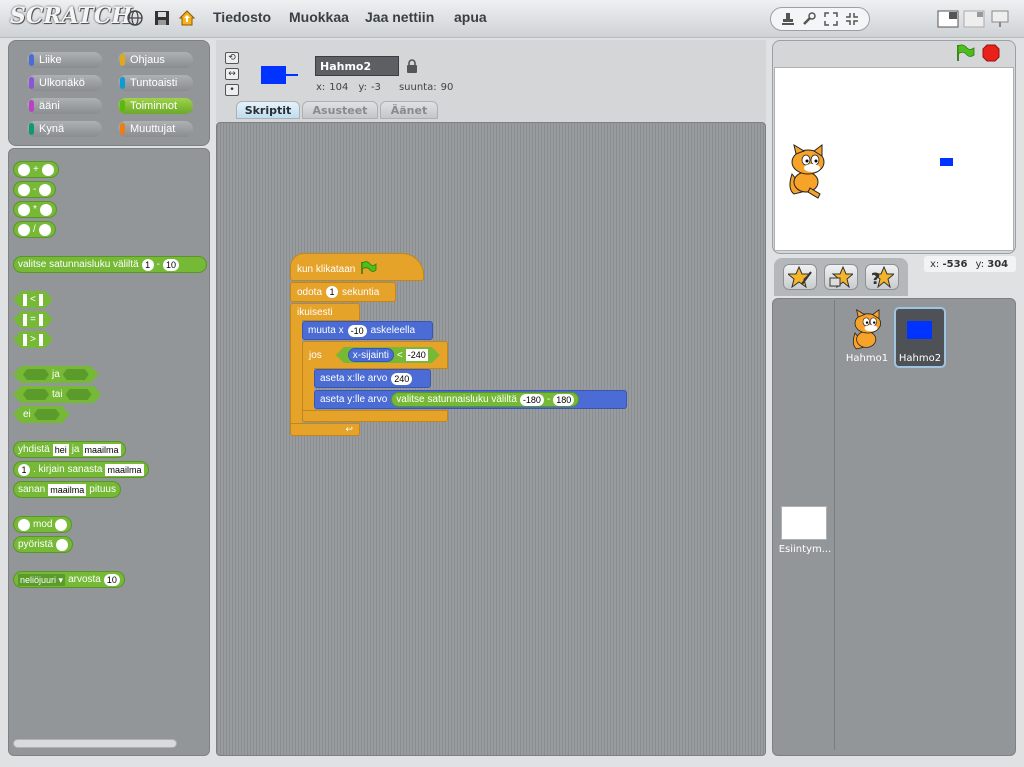 The image size is (1024, 767). Describe the element at coordinates (788, 19) in the screenshot. I see `stamp-icon` at that location.